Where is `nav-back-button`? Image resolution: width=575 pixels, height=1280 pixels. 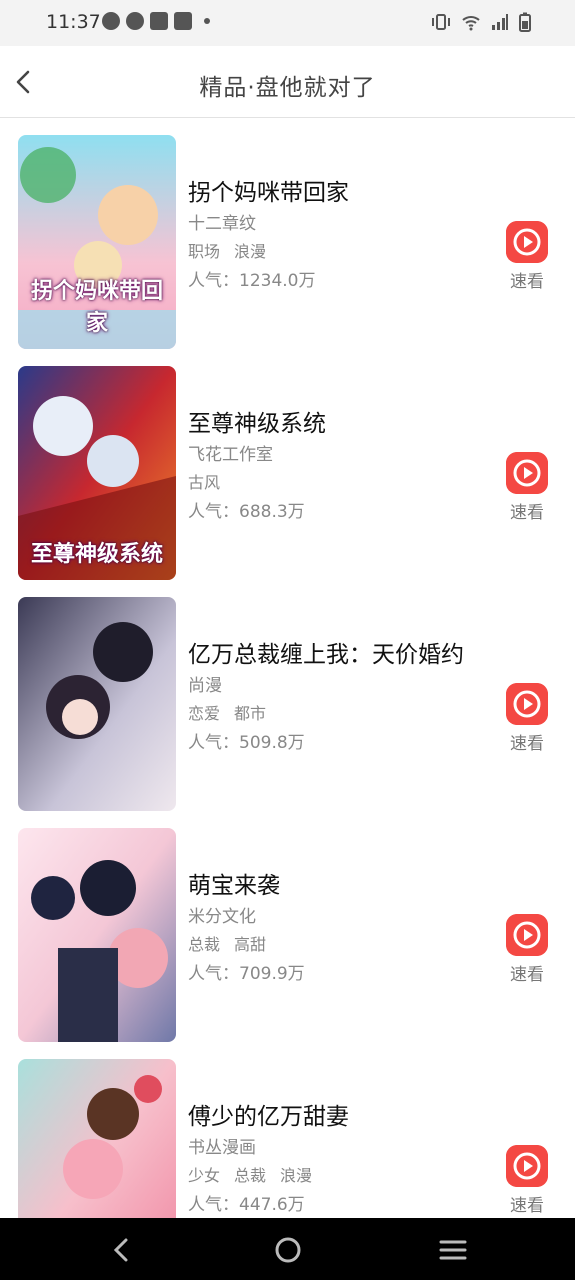
nav-back-button is located at coordinates (122, 1250).